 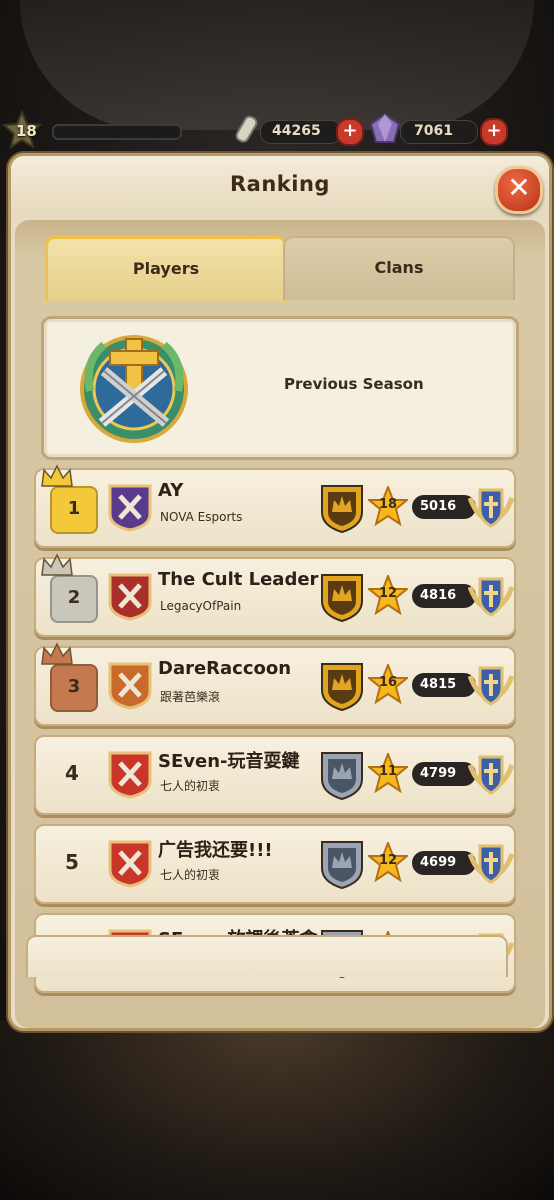 I want to click on player-level-badge: 16, so click(x=388, y=683).